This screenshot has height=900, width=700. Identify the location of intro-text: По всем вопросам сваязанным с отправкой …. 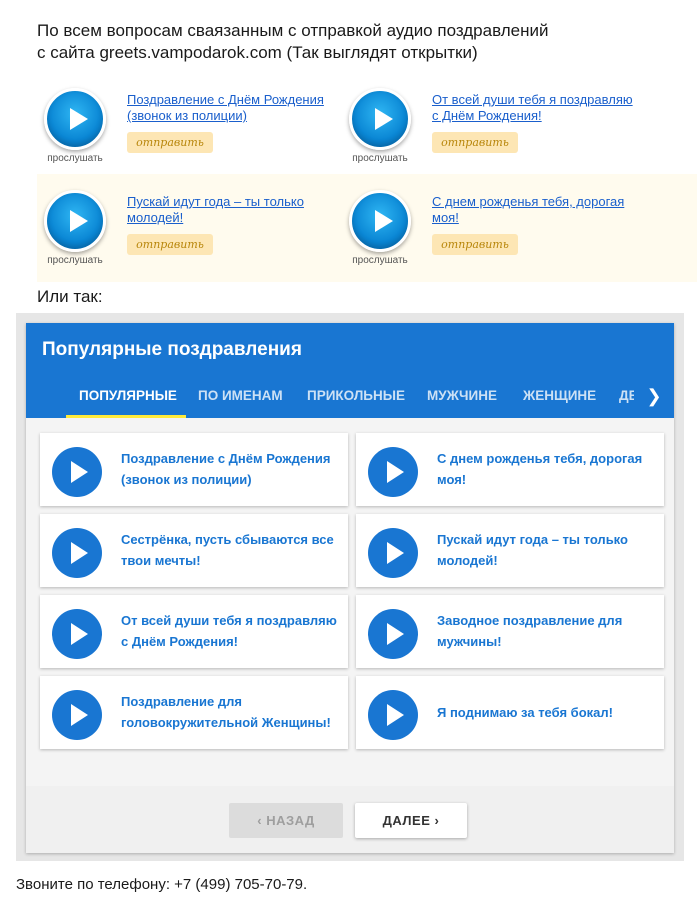
(357, 42).